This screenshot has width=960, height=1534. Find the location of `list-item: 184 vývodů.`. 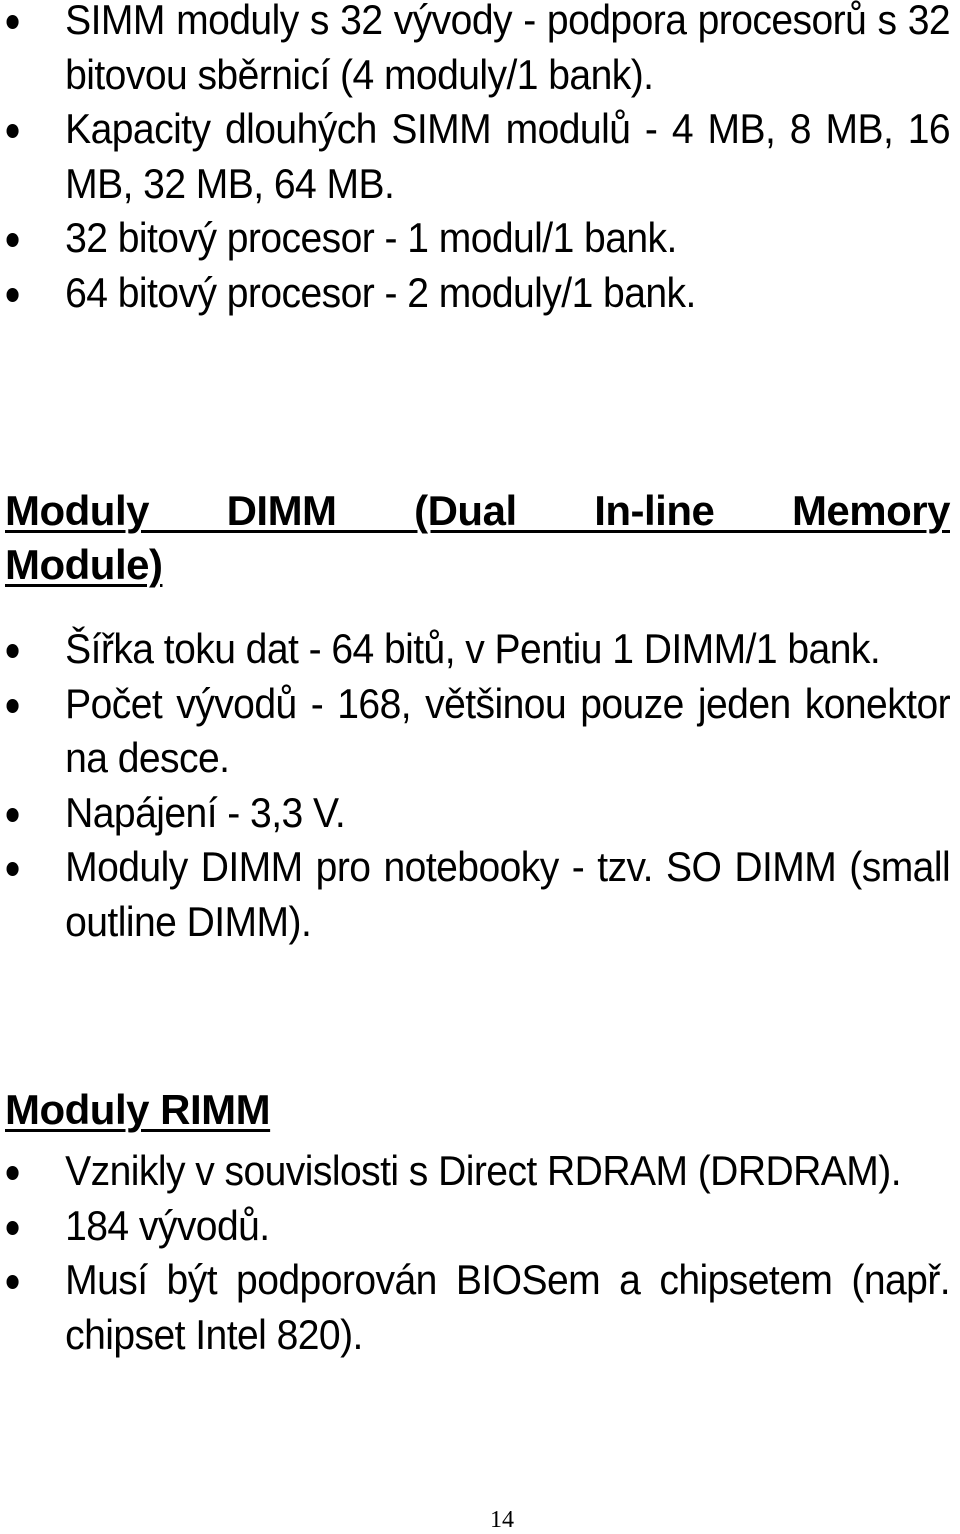

list-item: 184 vývodů. is located at coordinates (444, 1226).